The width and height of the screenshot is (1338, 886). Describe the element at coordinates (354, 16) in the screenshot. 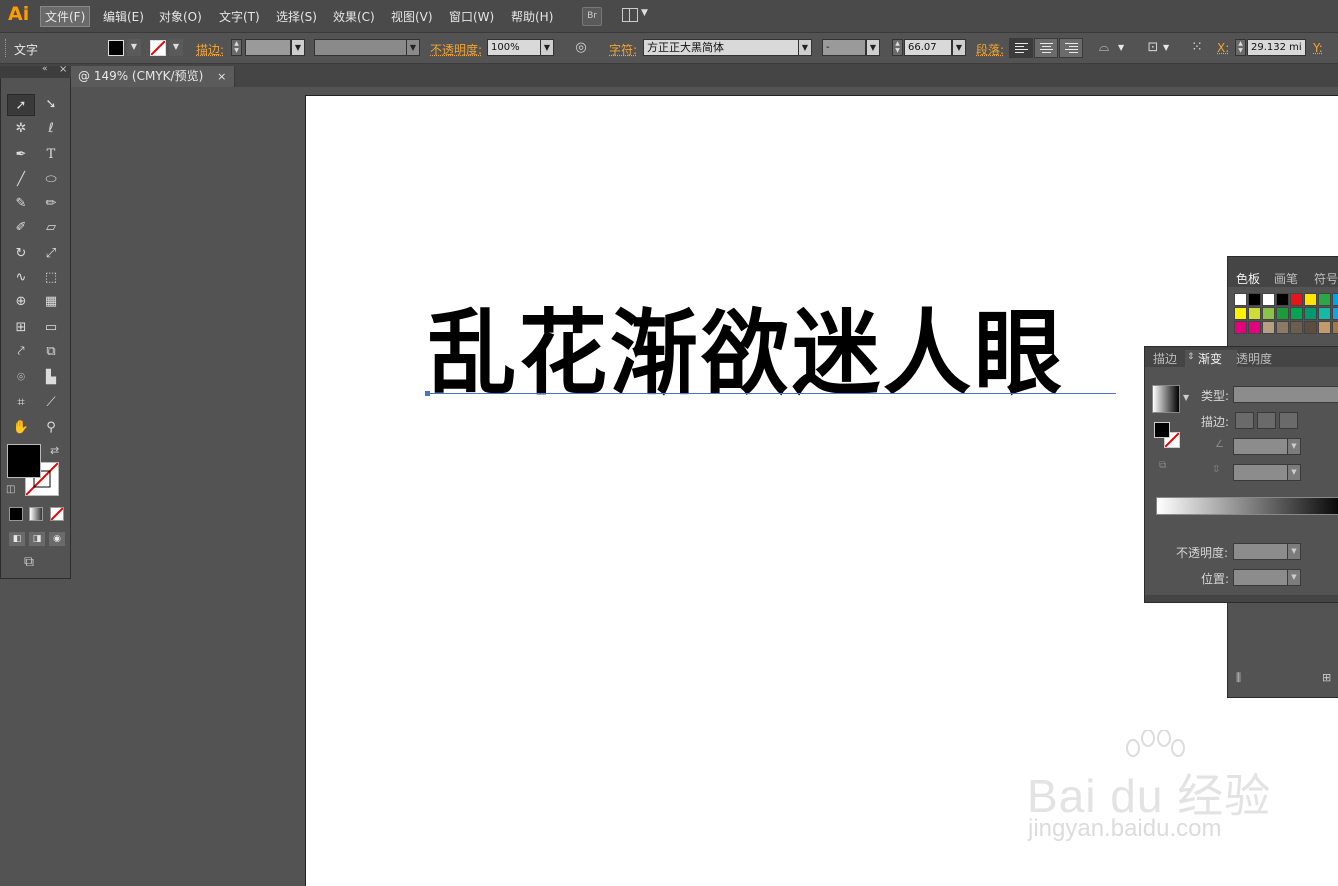

I see `menu-effect: 效果(C)` at that location.